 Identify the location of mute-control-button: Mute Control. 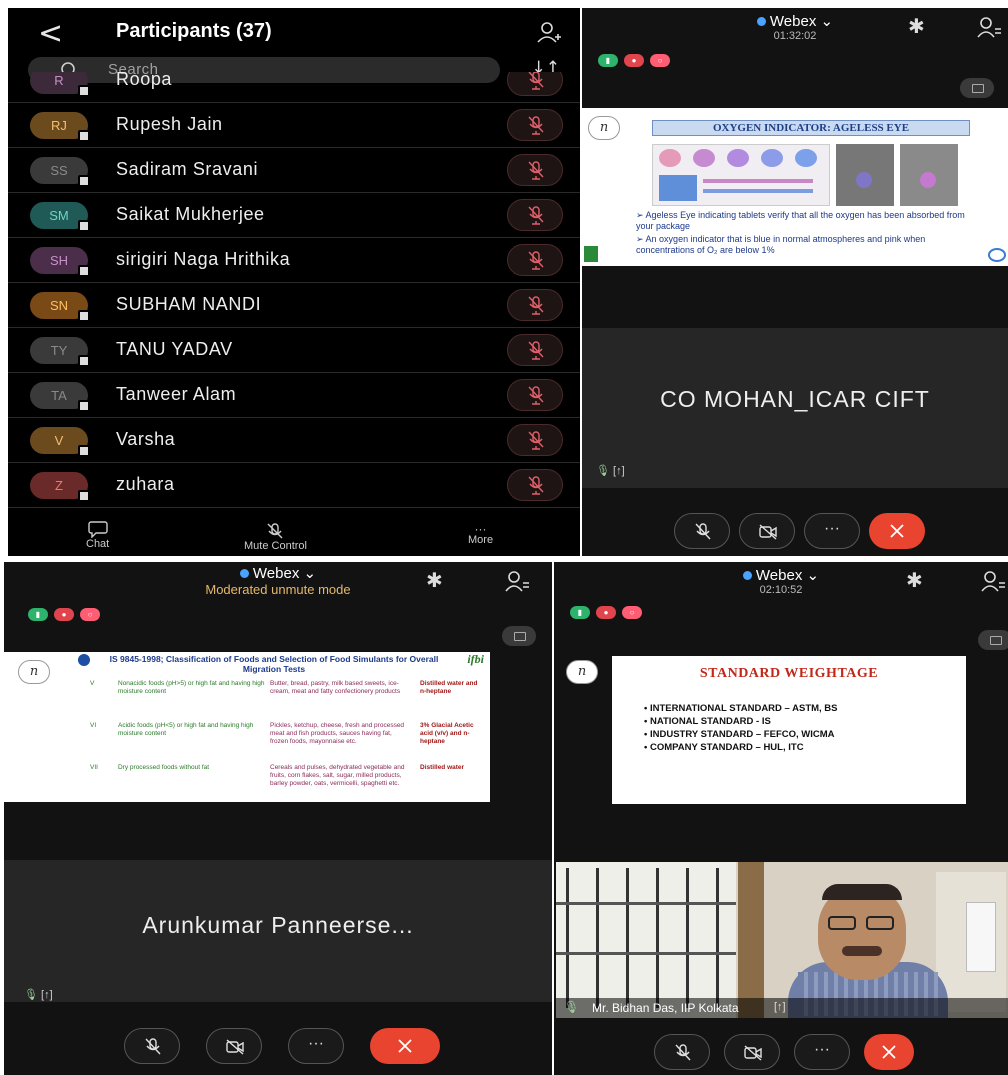
(275, 537).